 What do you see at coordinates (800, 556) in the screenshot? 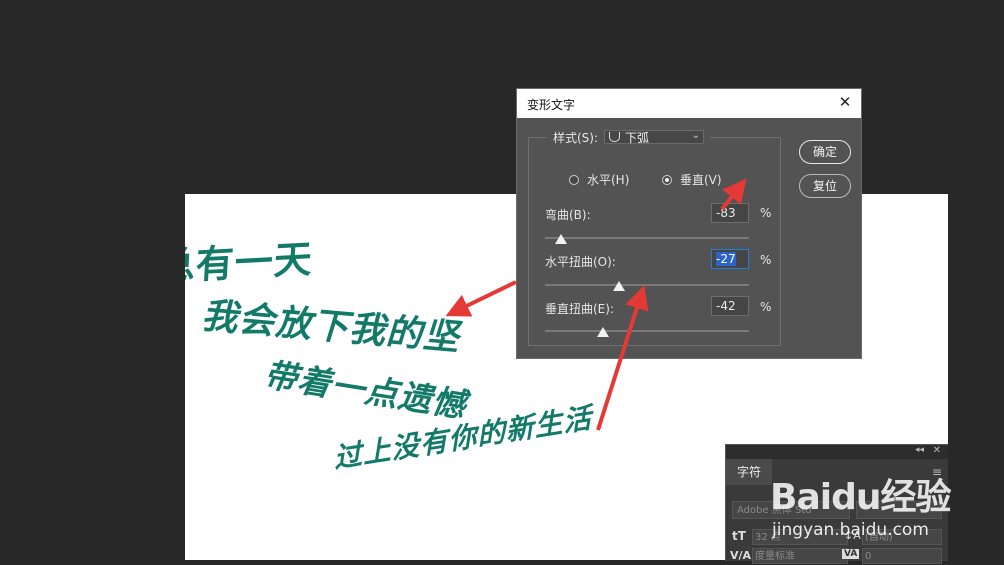
I see `kerning-field: 度量标准` at bounding box center [800, 556].